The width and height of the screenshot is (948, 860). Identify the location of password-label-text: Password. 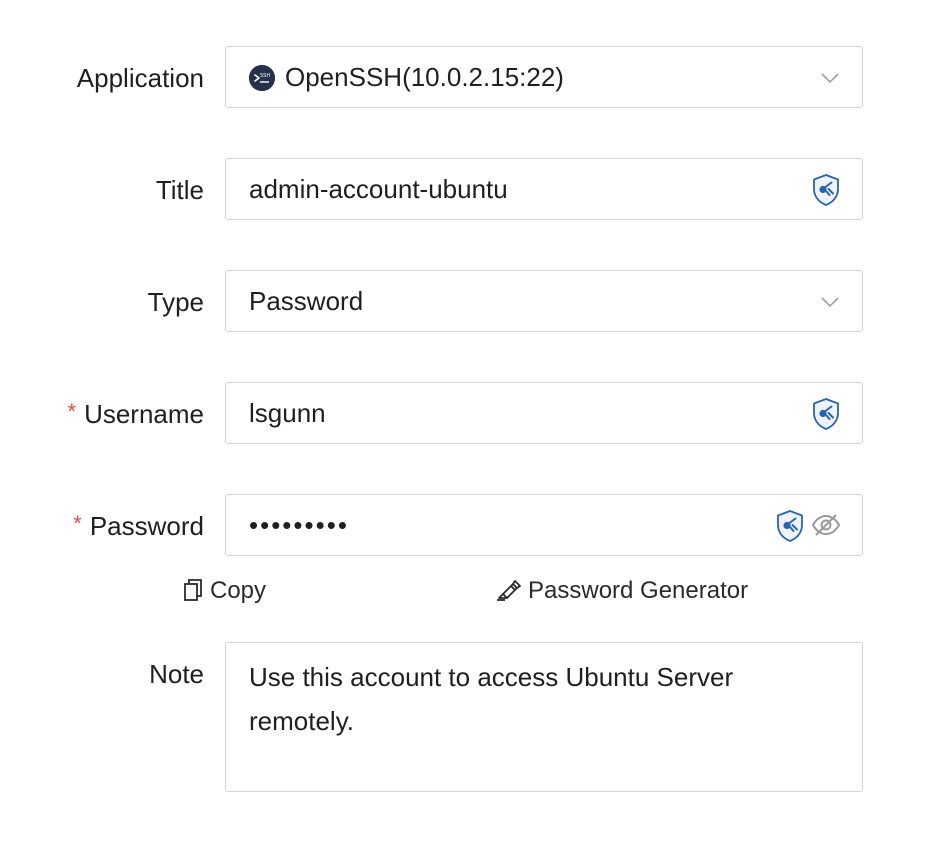
(146, 526).